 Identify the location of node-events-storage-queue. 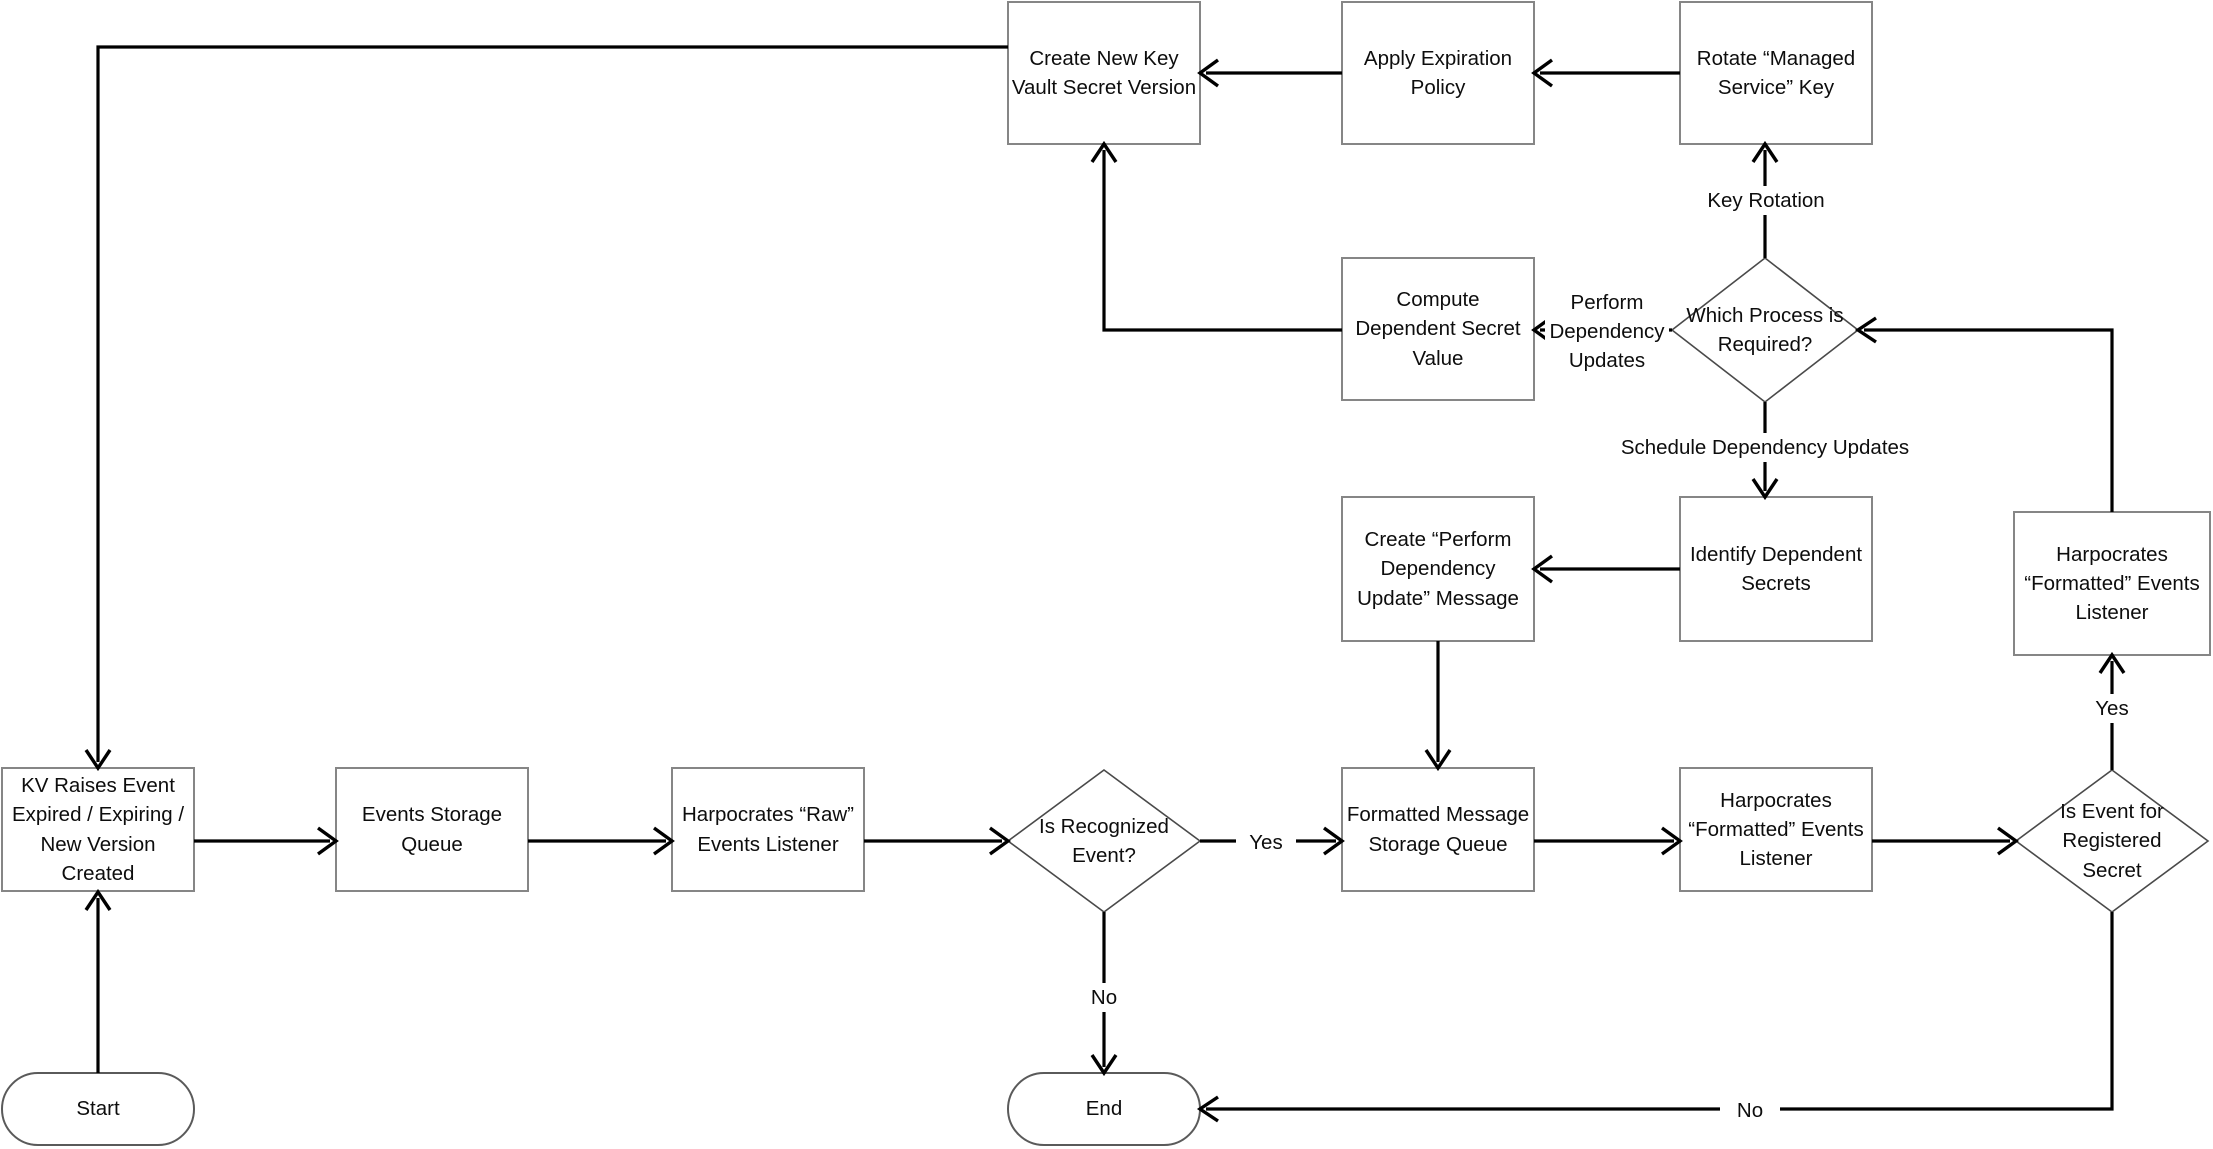
(432, 829).